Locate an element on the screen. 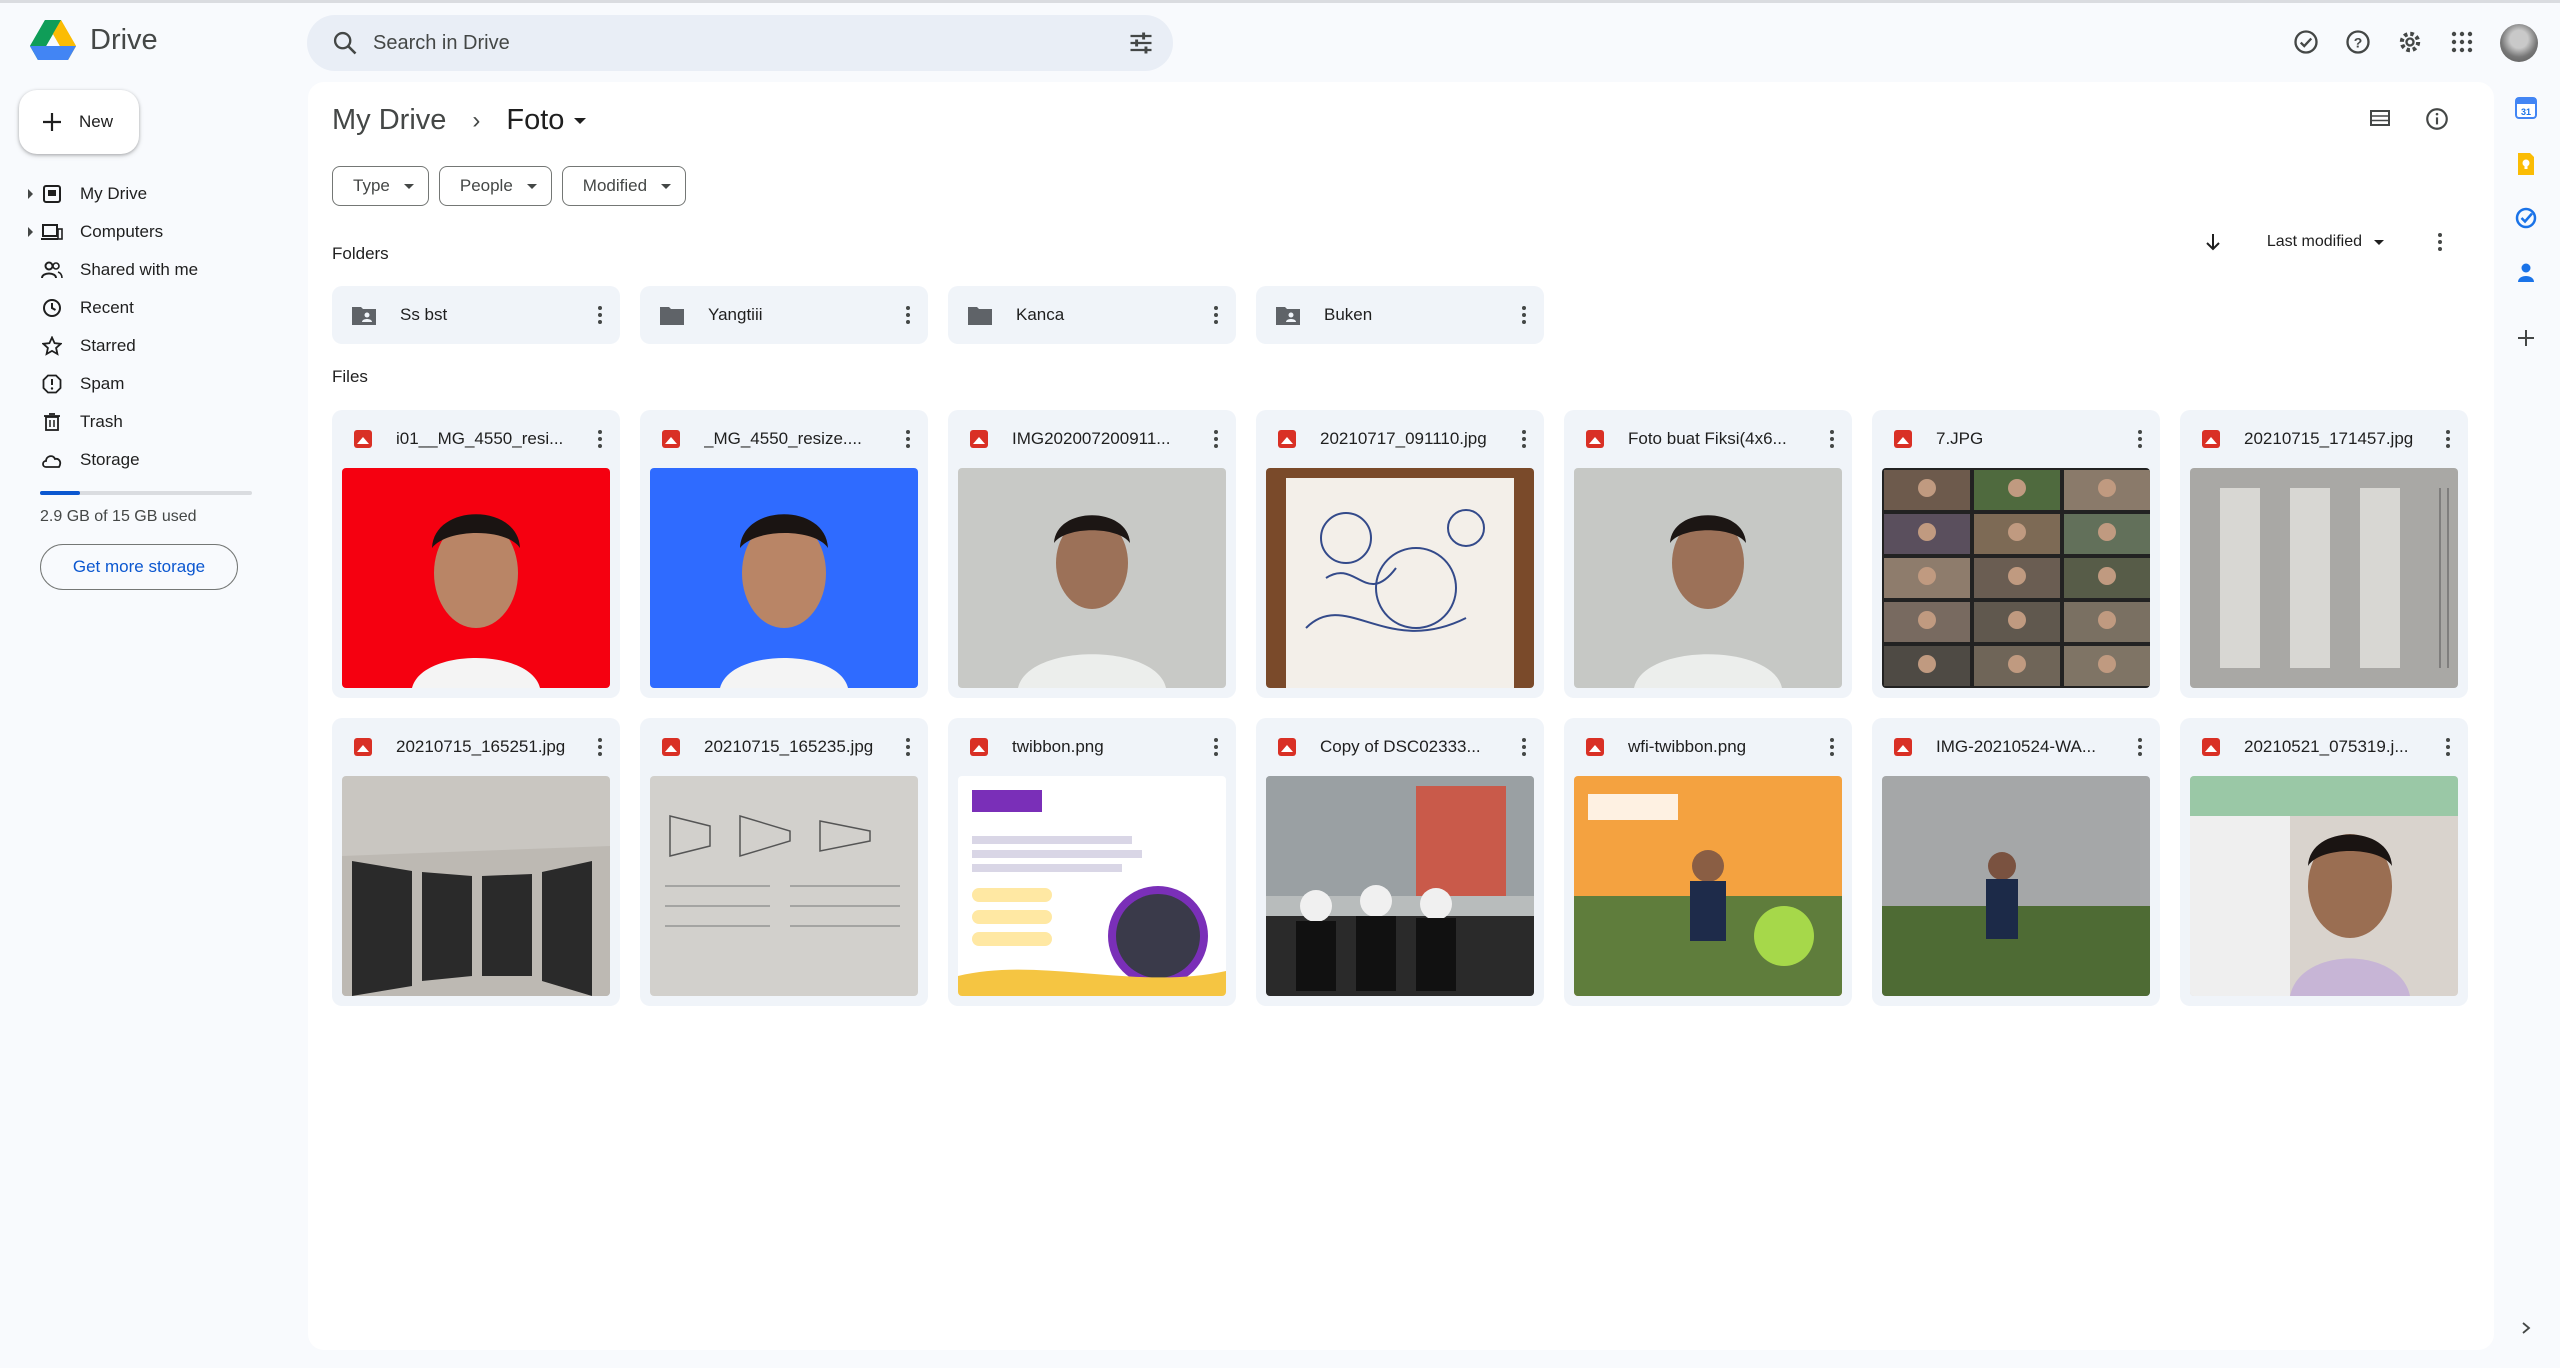  sort-controls: Last modified is located at coordinates (2322, 242).